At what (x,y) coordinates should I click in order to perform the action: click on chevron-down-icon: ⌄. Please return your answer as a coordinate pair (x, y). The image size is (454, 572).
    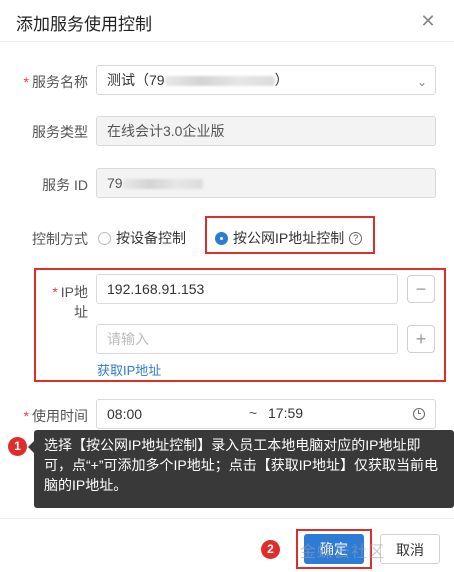
    Looking at the image, I should click on (421, 82).